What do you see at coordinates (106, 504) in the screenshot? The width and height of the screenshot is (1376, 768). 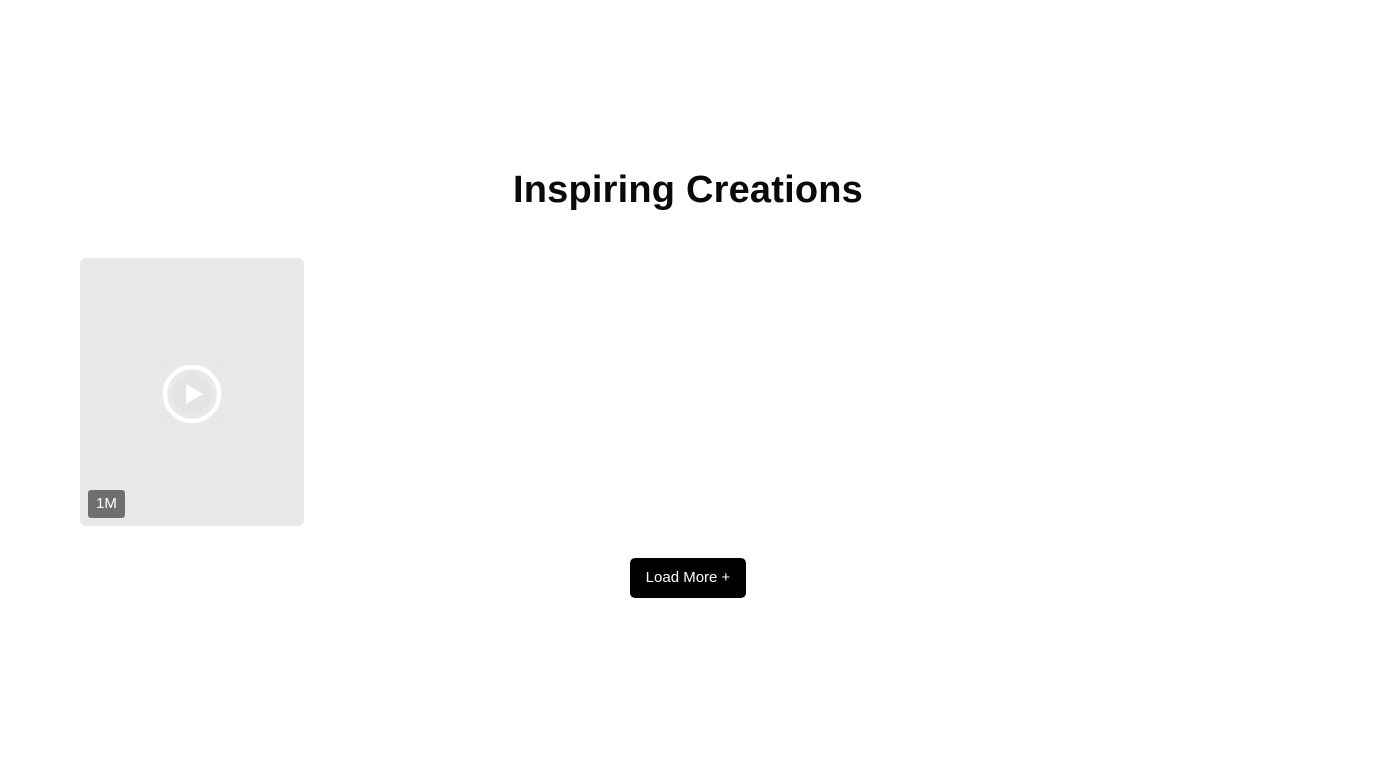 I see `view-count-badge: 1M` at bounding box center [106, 504].